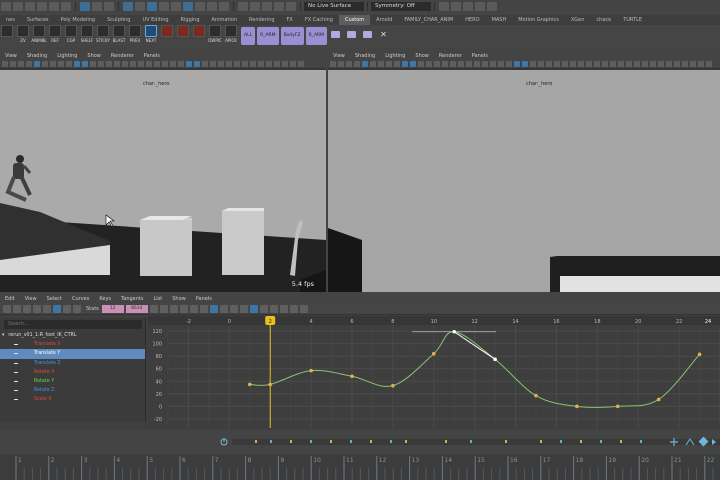 The width and height of the screenshot is (720, 480). Describe the element at coordinates (151, 36) in the screenshot. I see `shelf-button-next: NEXT` at that location.